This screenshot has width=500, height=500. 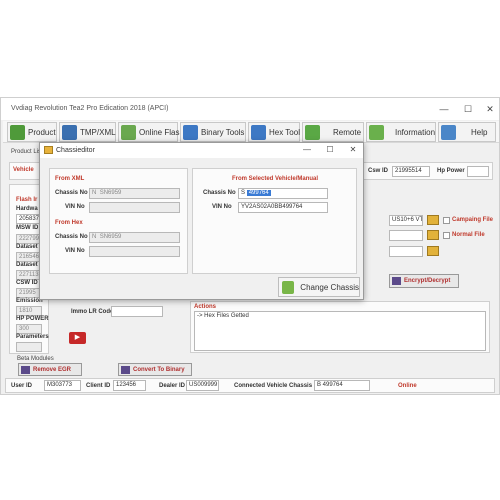 I want to click on sel-chassis-value: 499764, so click(x=258, y=193).